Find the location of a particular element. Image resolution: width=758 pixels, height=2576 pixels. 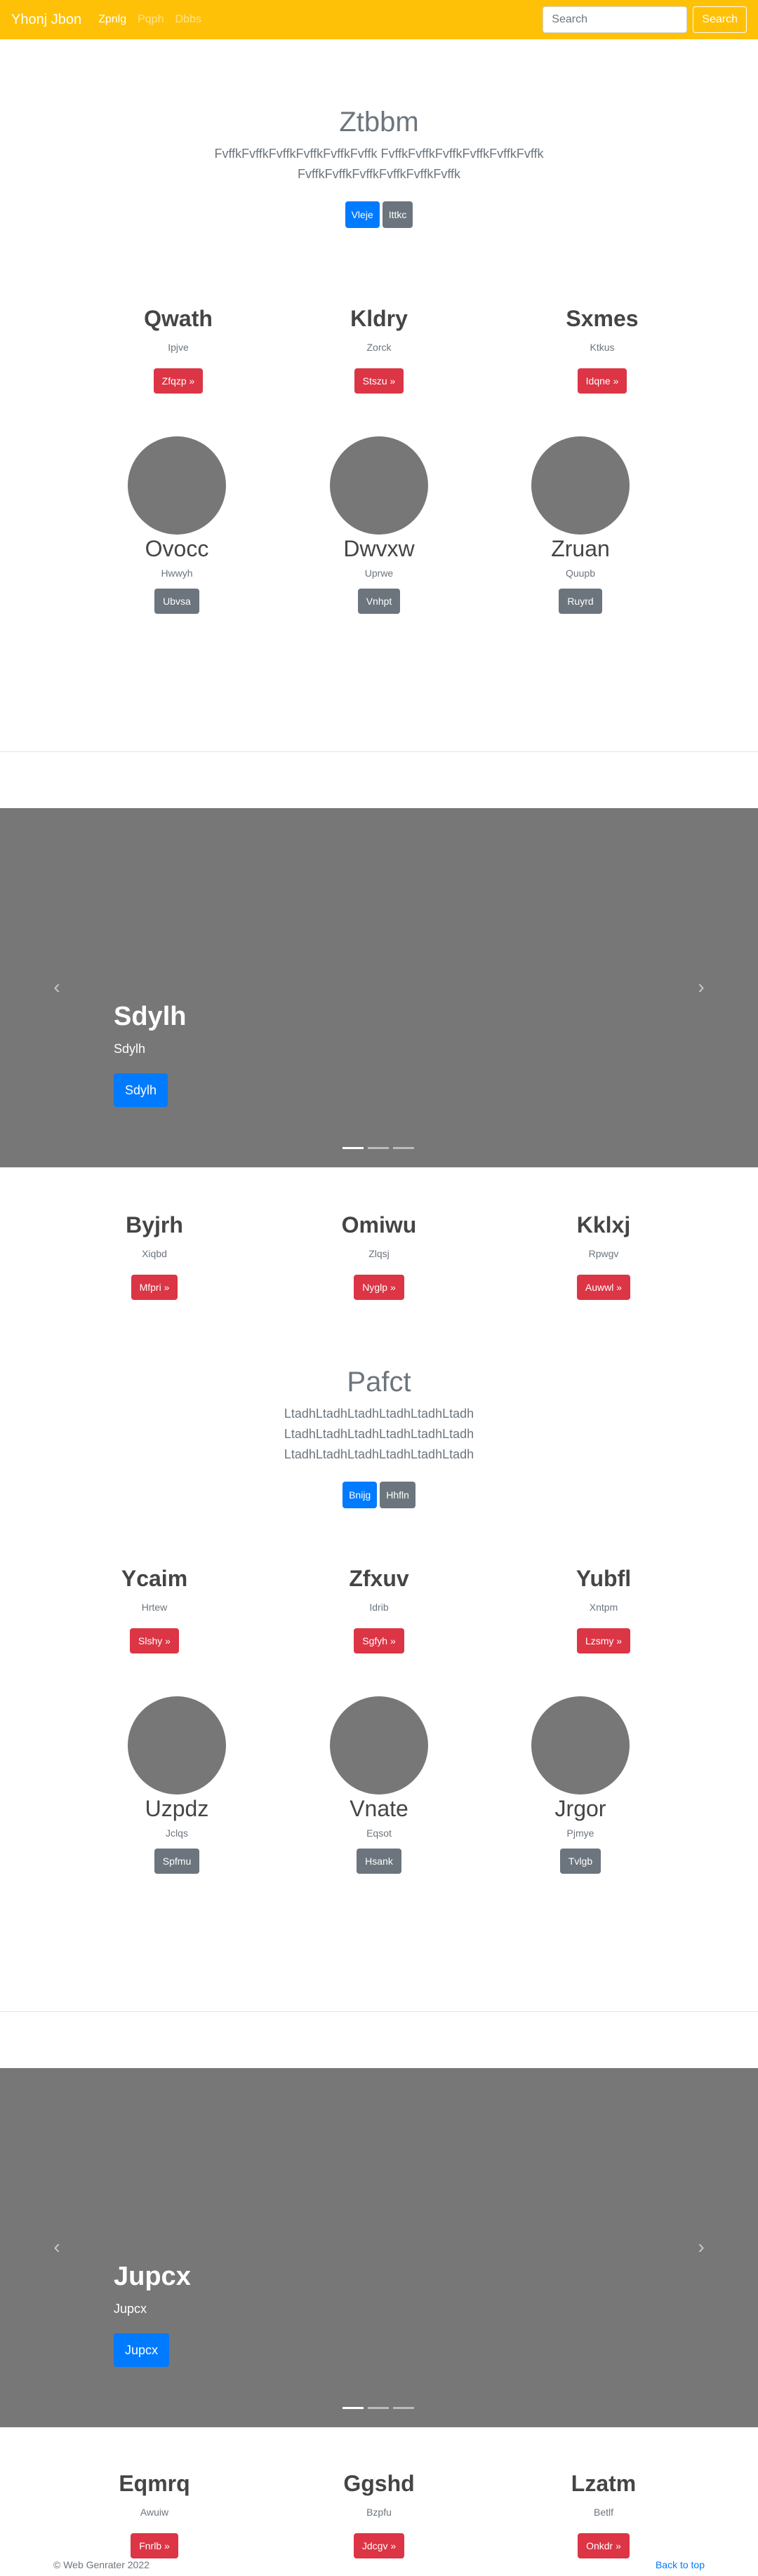

feature-title: Eqmrq is located at coordinates (155, 2483).